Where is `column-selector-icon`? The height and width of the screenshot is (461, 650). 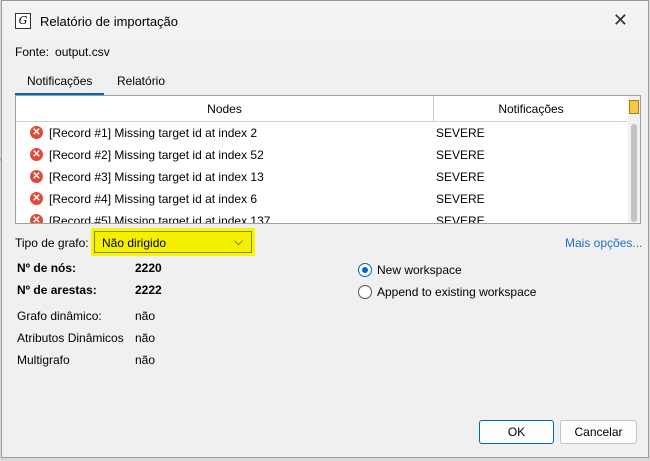
column-selector-icon is located at coordinates (634, 107).